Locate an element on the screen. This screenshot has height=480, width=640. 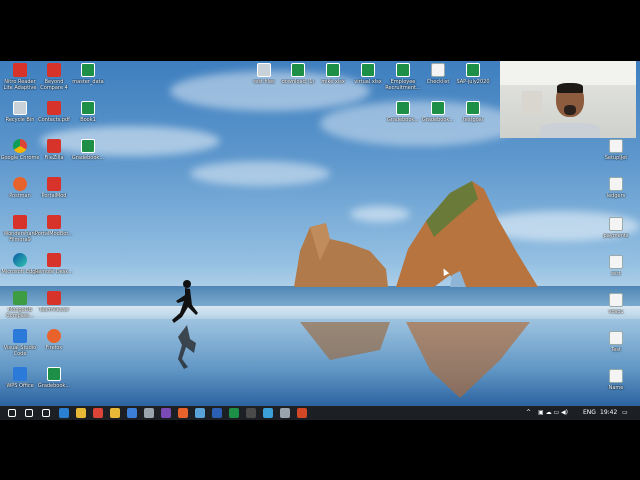
desktop-icon-label: download (1) is located at coordinates (298, 82).